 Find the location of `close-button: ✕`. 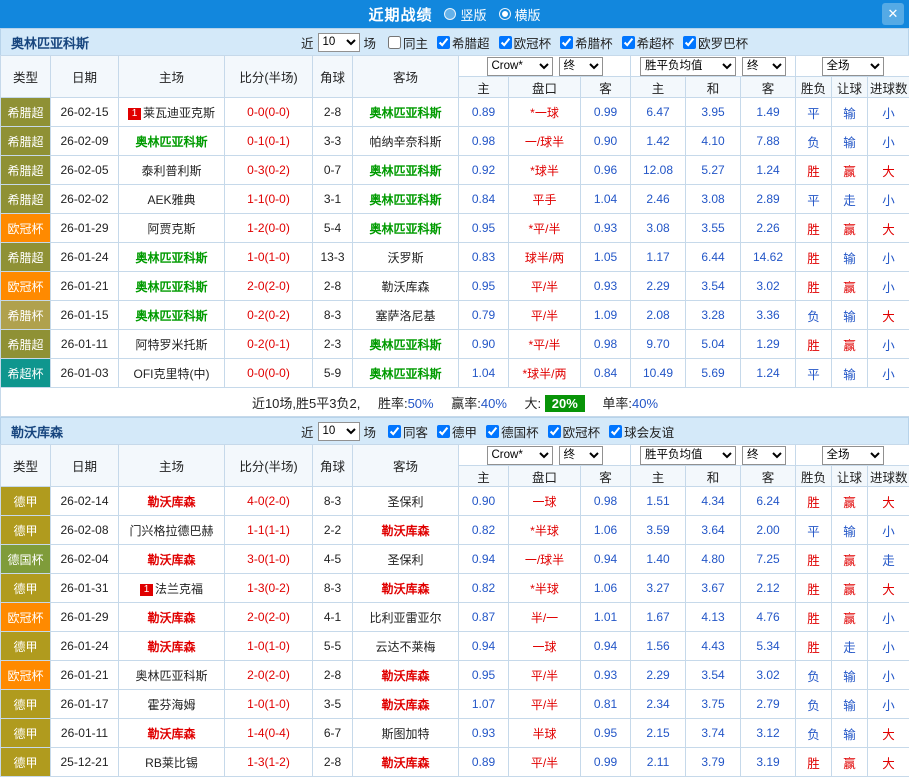

close-button: ✕ is located at coordinates (893, 14).